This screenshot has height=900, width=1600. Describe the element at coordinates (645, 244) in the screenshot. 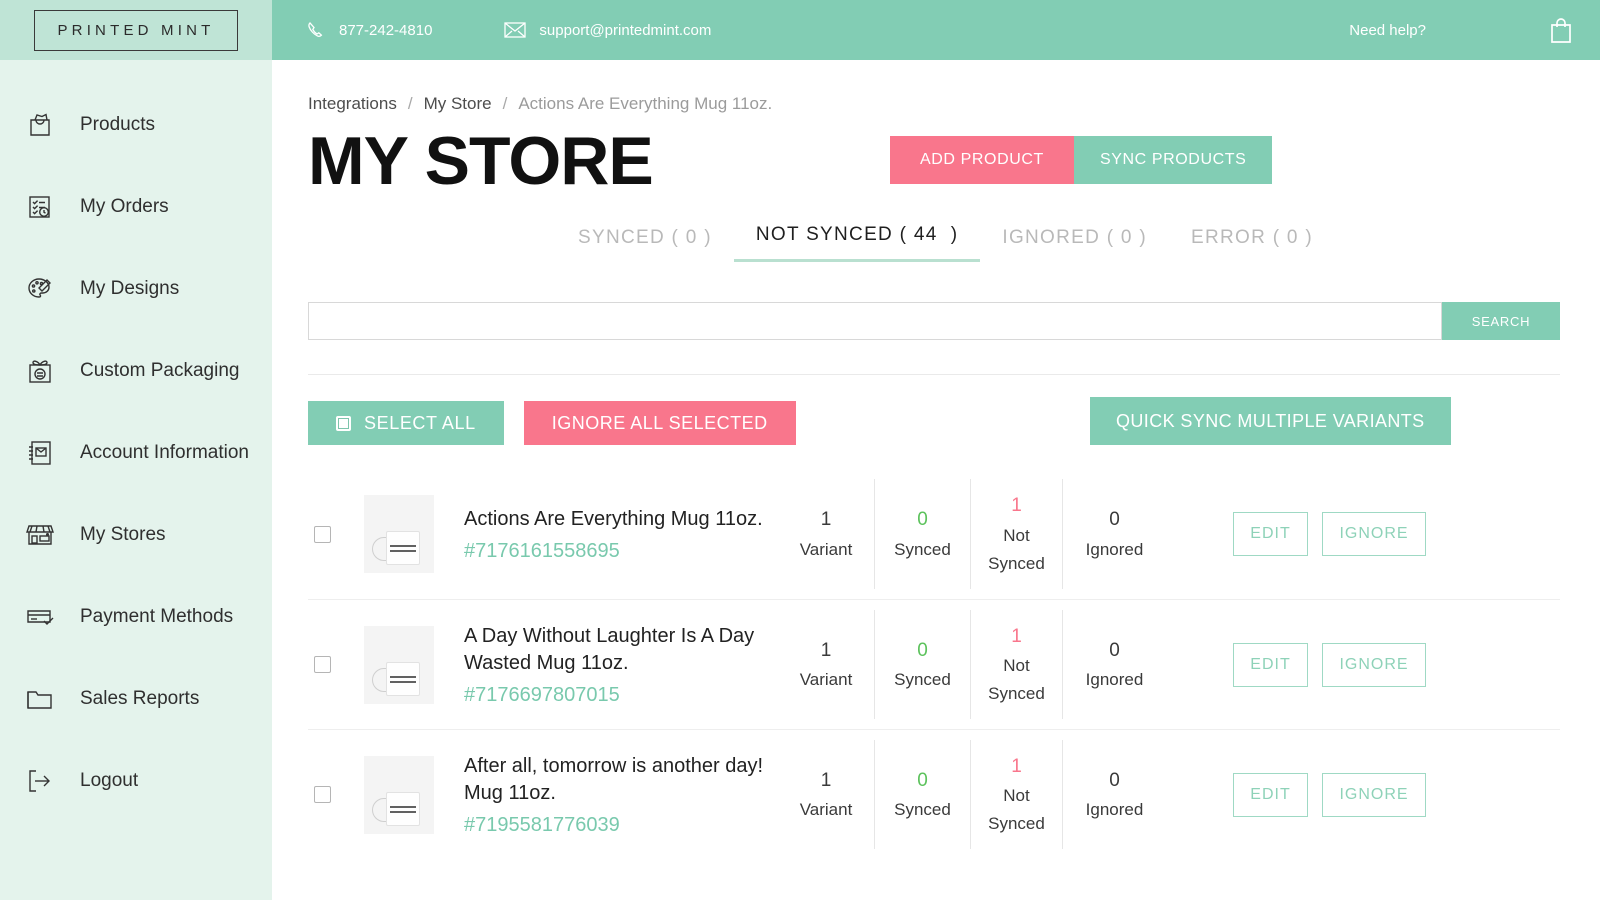

I see `tab-synced: SYNCED ( 0 )` at that location.